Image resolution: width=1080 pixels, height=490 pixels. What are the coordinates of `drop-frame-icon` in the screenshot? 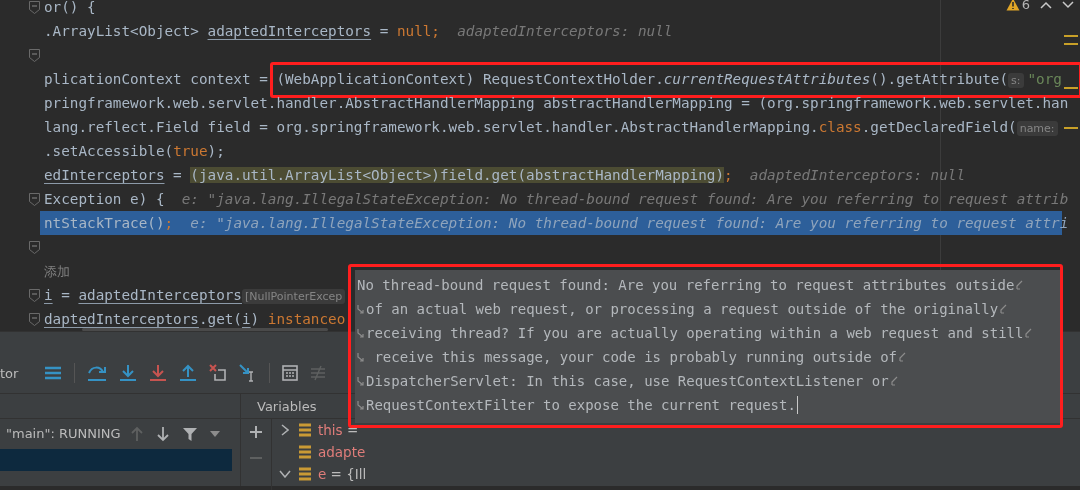 It's located at (218, 373).